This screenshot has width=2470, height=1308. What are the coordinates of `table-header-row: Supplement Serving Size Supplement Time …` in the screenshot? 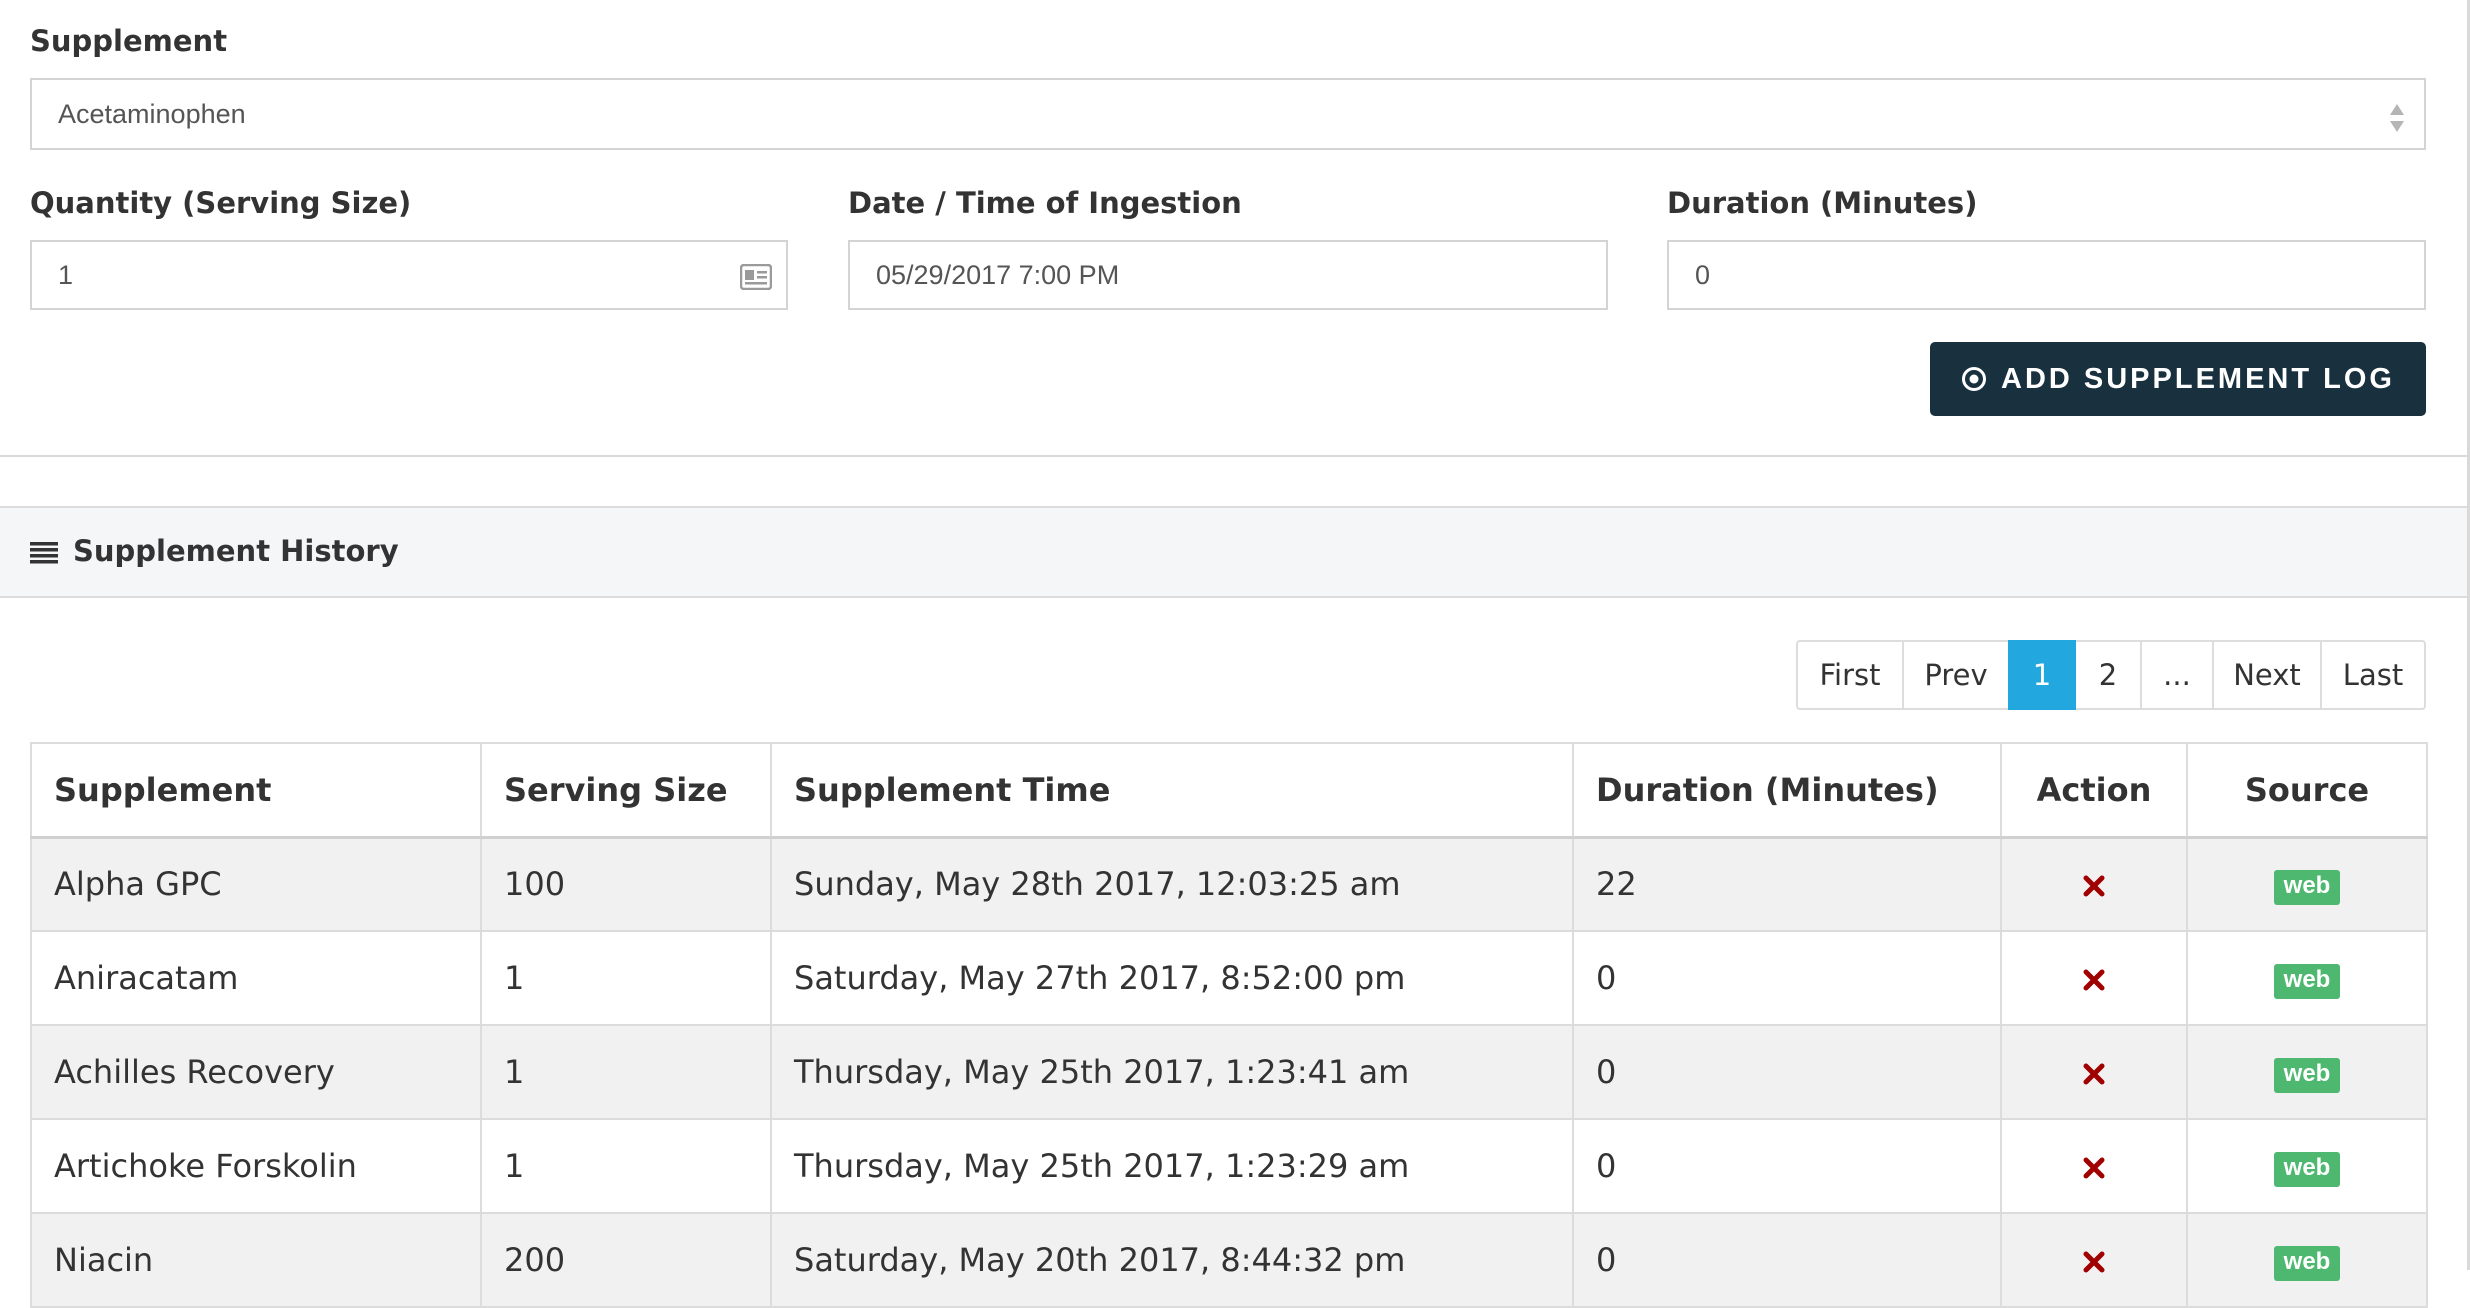 It's located at (1229, 790).